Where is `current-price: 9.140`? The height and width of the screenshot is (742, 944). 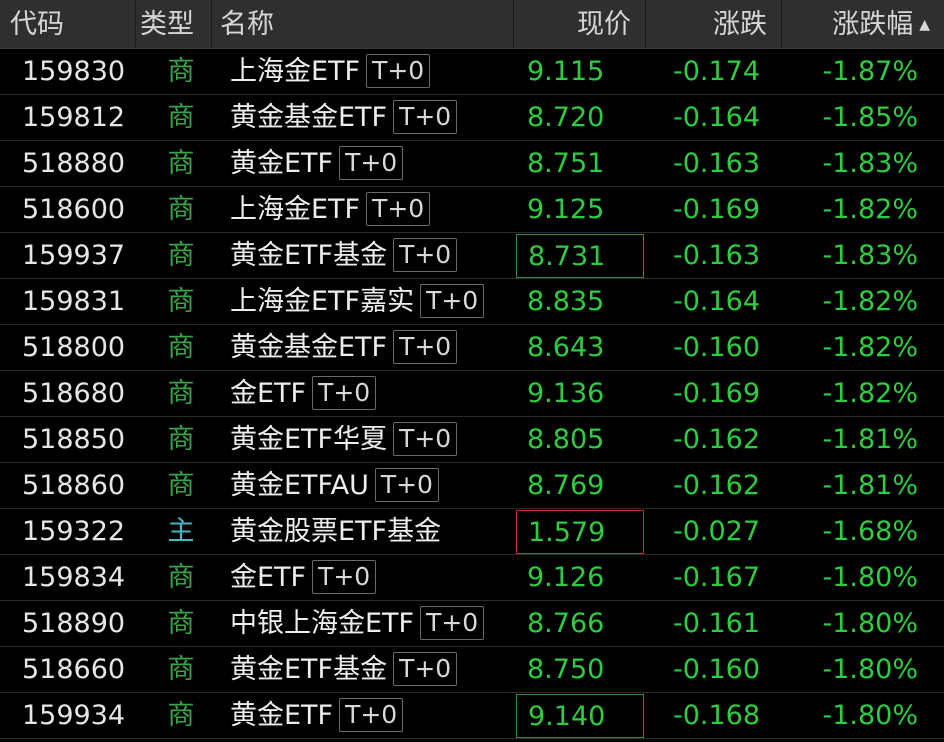 current-price: 9.140 is located at coordinates (580, 716).